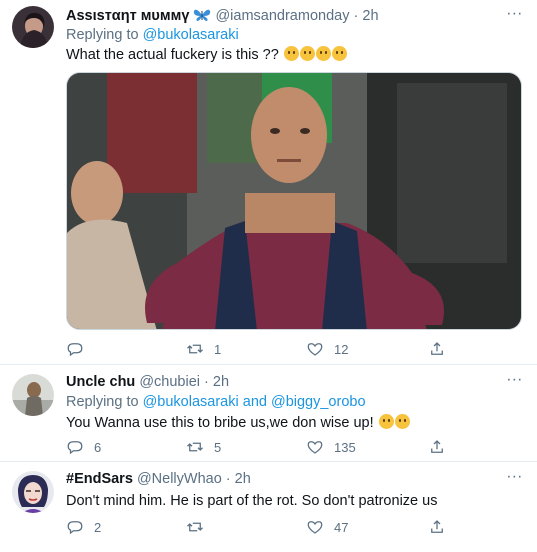 This screenshot has height=552, width=537. I want to click on tweet-header: Uncle chu @chubiei · 2h, so click(147, 382).